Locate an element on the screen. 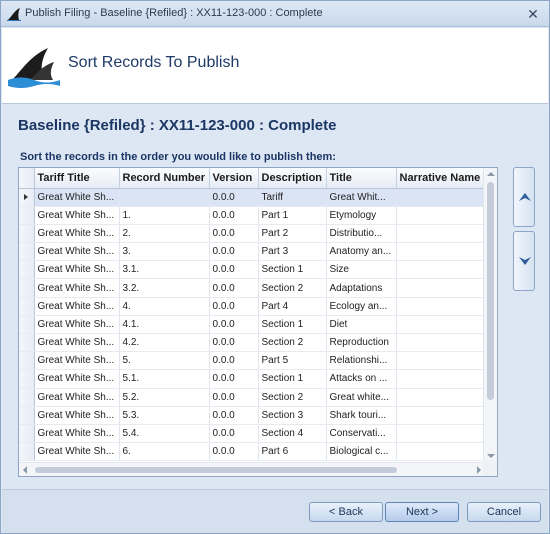 This screenshot has height=534, width=550. column-header-tariff-title: Tariff Title is located at coordinates (77, 178).